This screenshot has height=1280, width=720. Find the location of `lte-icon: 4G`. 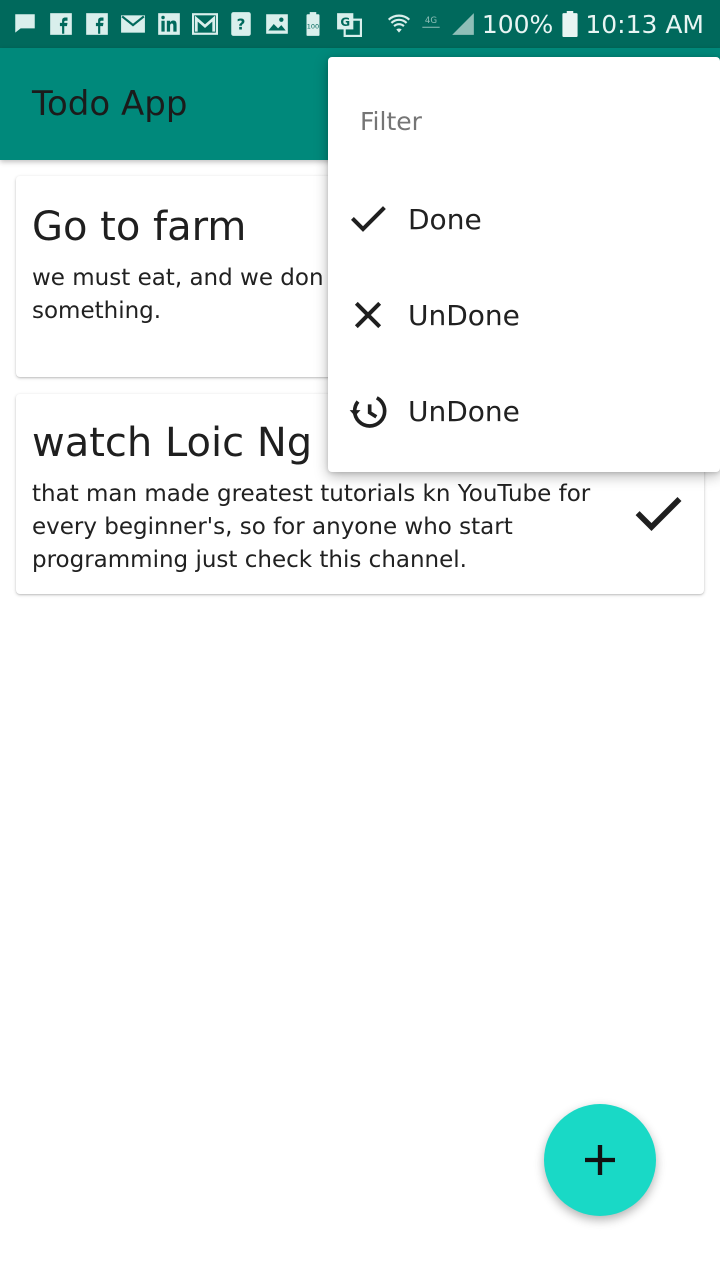

lte-icon: 4G is located at coordinates (431, 24).